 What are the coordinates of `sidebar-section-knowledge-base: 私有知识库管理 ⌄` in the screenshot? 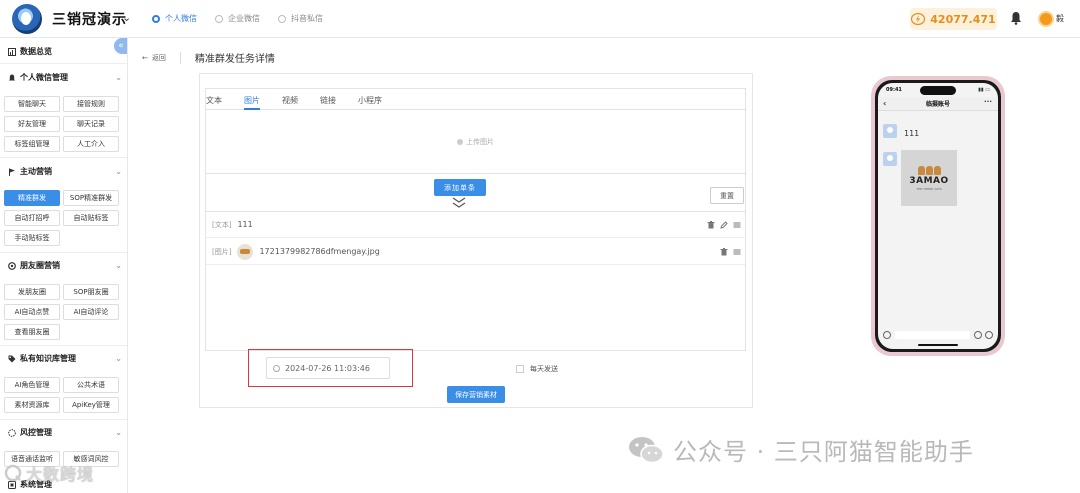 It's located at (66, 358).